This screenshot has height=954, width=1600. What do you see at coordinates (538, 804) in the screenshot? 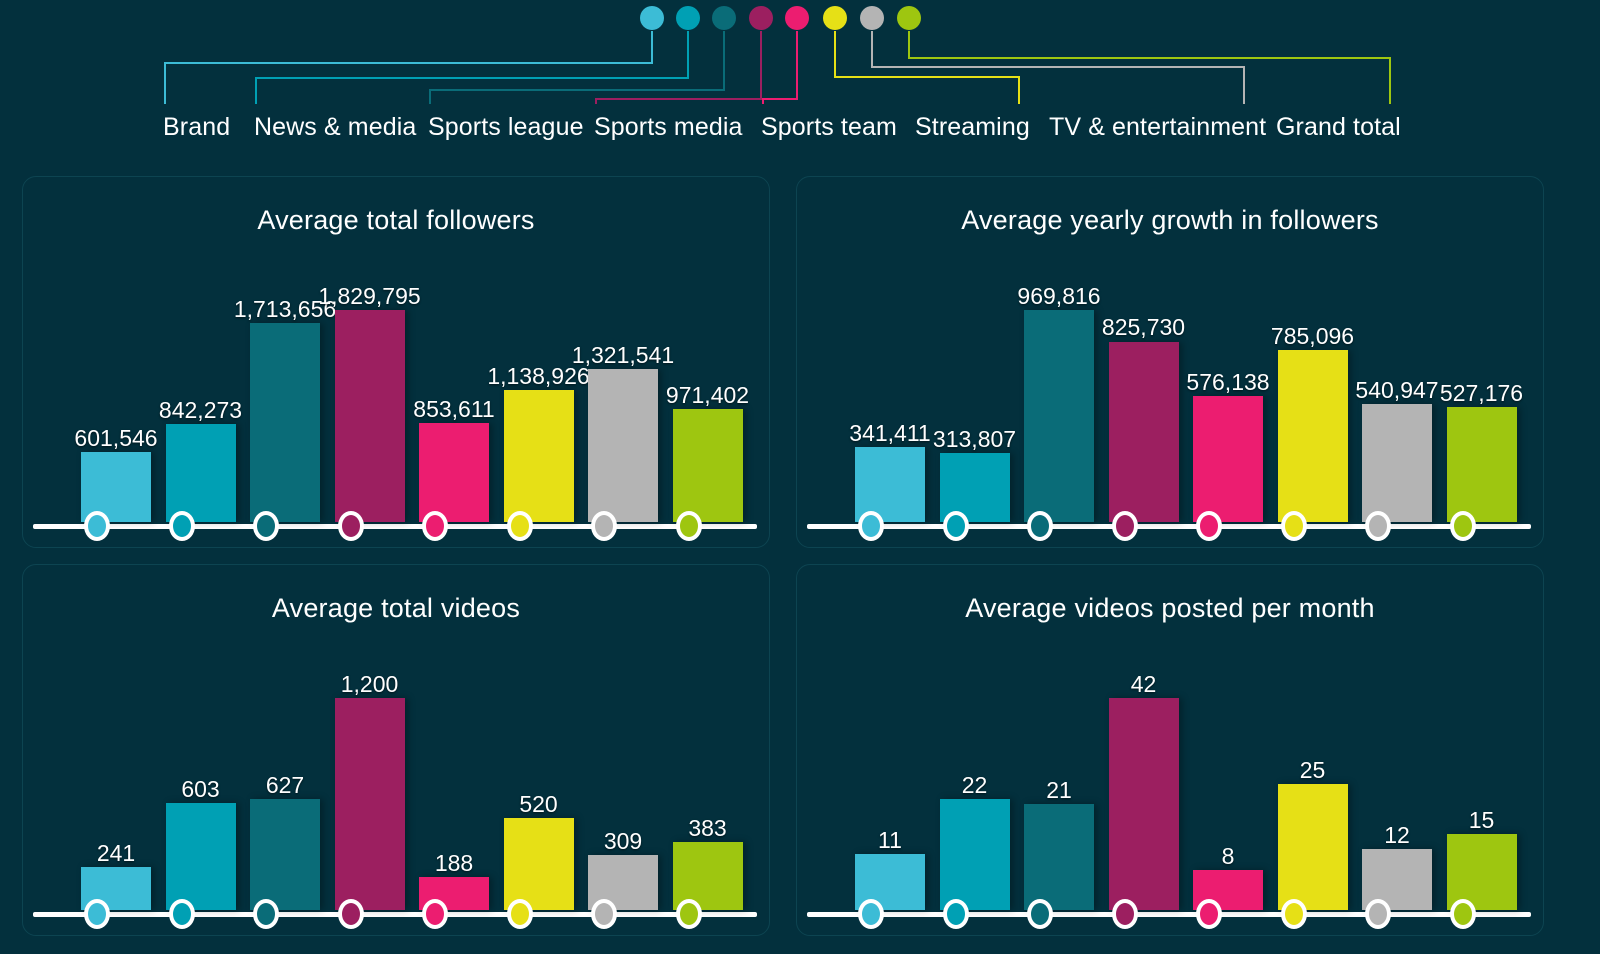
I see `bar-value-label: 520` at bounding box center [538, 804].